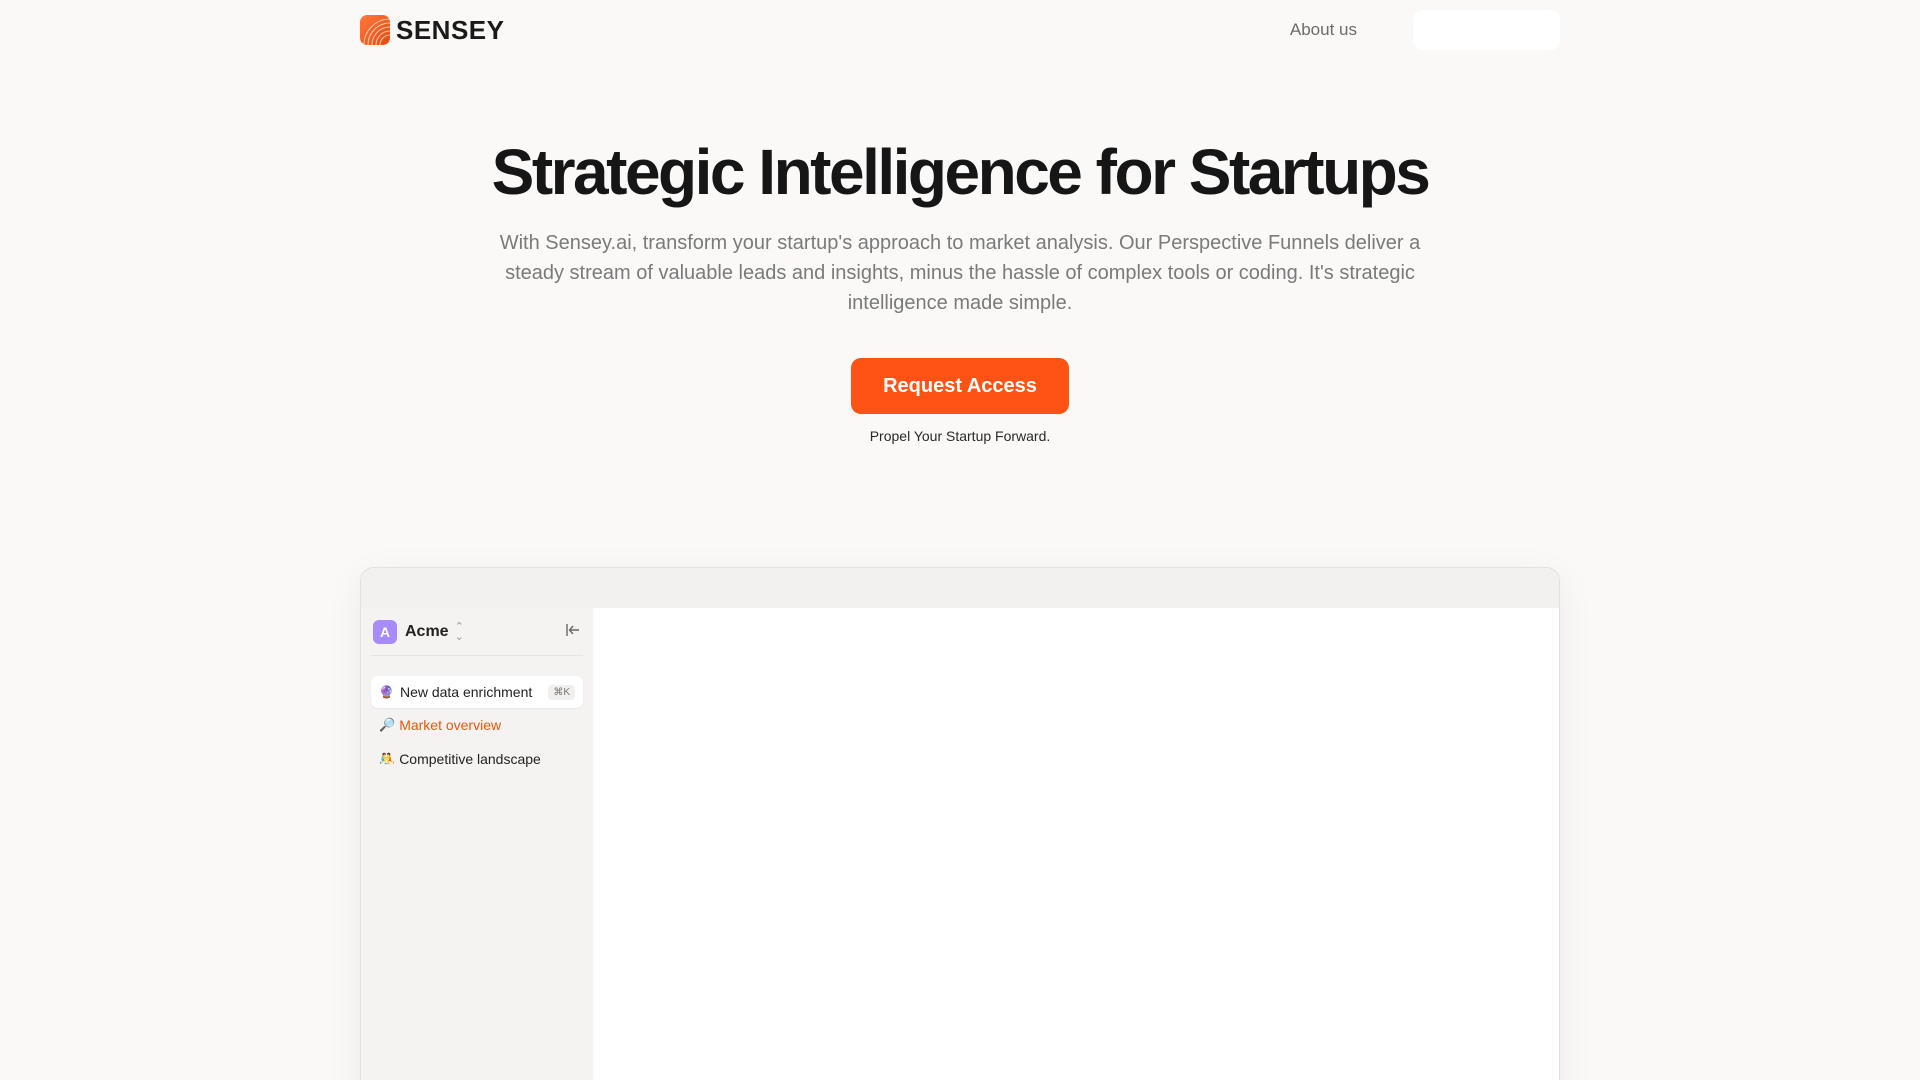 Image resolution: width=1920 pixels, height=1080 pixels. Describe the element at coordinates (427, 631) in the screenshot. I see `workspace-name: Acme` at that location.